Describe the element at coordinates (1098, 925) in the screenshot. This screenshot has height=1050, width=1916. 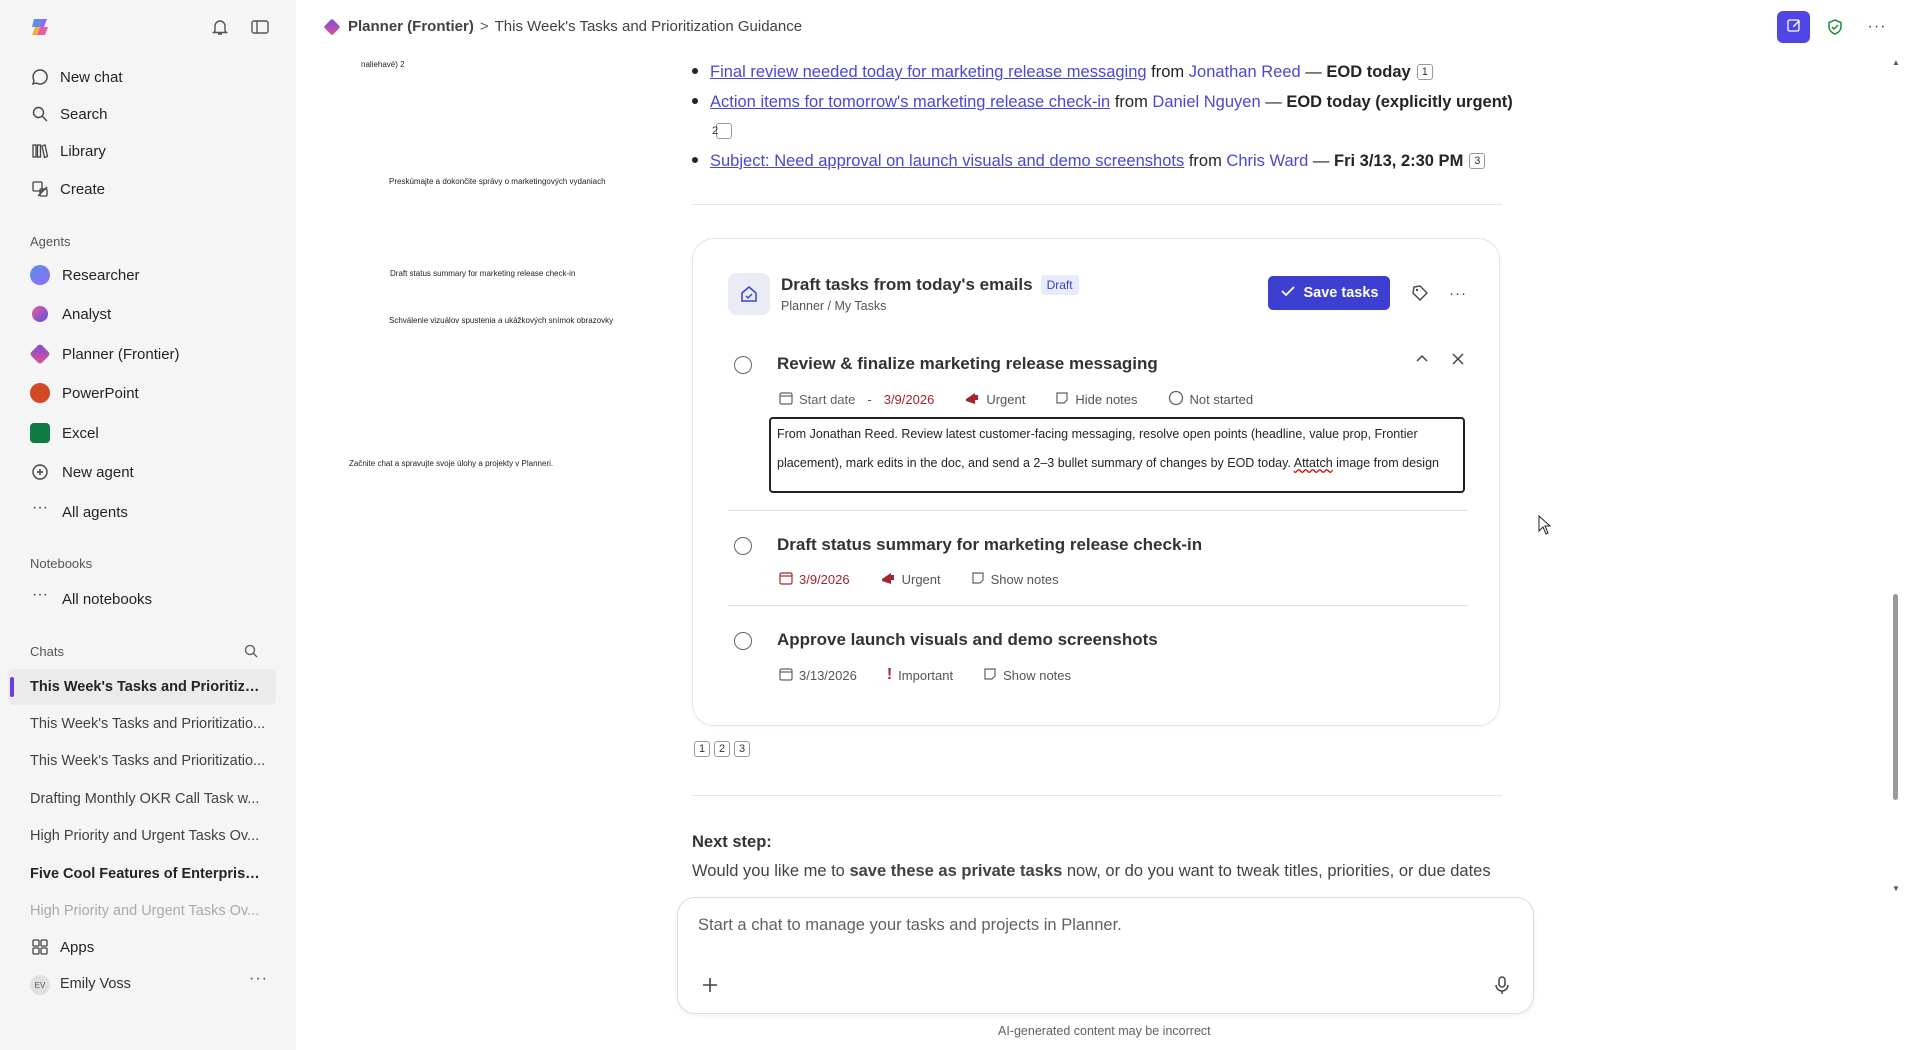
I see `chat-input` at that location.